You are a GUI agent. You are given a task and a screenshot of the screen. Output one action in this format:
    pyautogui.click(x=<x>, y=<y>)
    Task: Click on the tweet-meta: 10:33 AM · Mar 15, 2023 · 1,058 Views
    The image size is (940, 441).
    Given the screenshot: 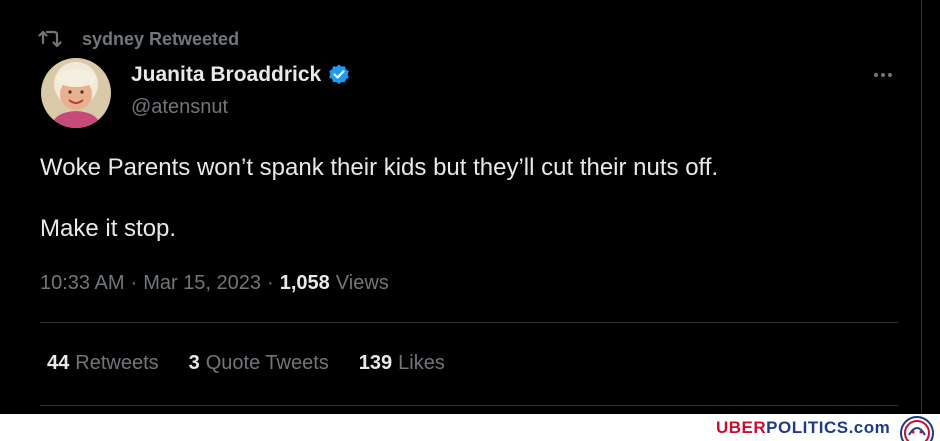 What is the action you would take?
    pyautogui.click(x=214, y=283)
    